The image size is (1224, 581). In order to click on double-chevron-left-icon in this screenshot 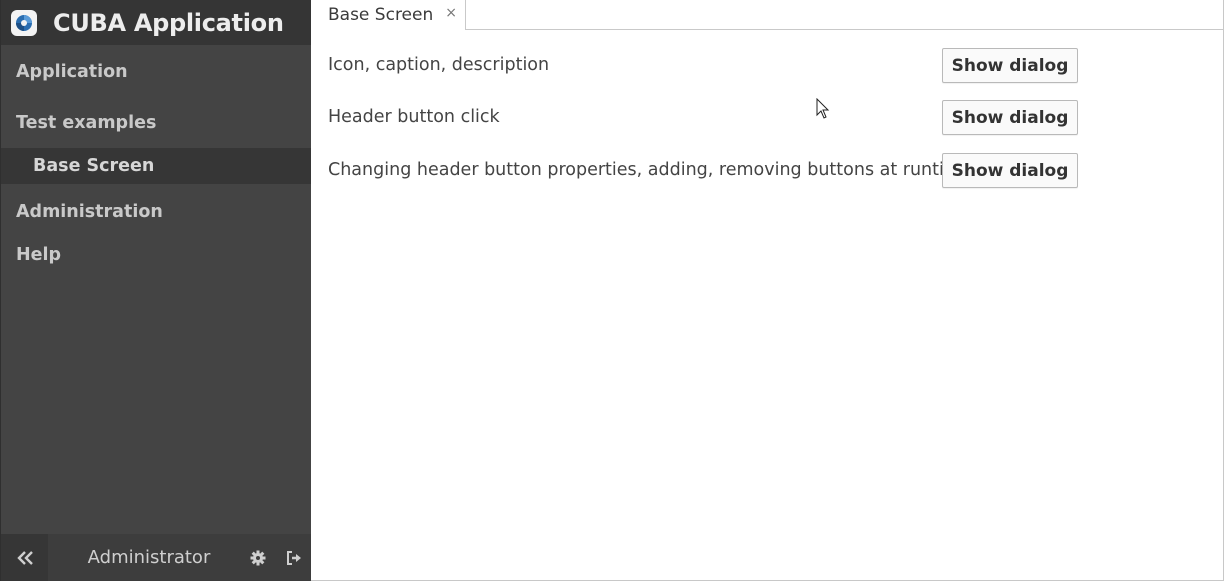, I will do `click(24, 557)`.